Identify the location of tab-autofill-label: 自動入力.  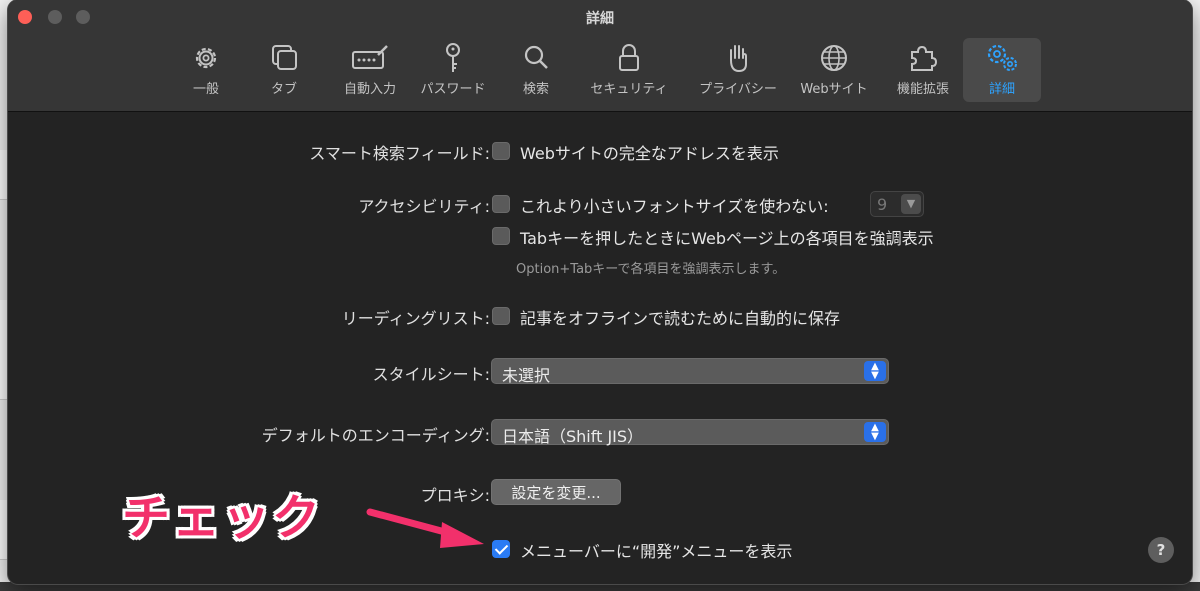
(369, 89).